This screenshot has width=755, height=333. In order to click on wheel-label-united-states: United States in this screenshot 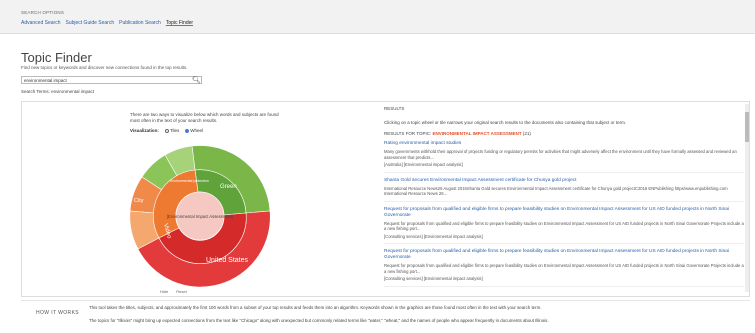, I will do `click(227, 260)`.